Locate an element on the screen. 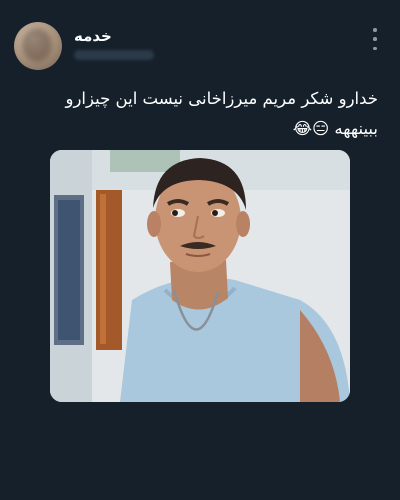 The height and width of the screenshot is (500, 400). user-avatar is located at coordinates (38, 46).